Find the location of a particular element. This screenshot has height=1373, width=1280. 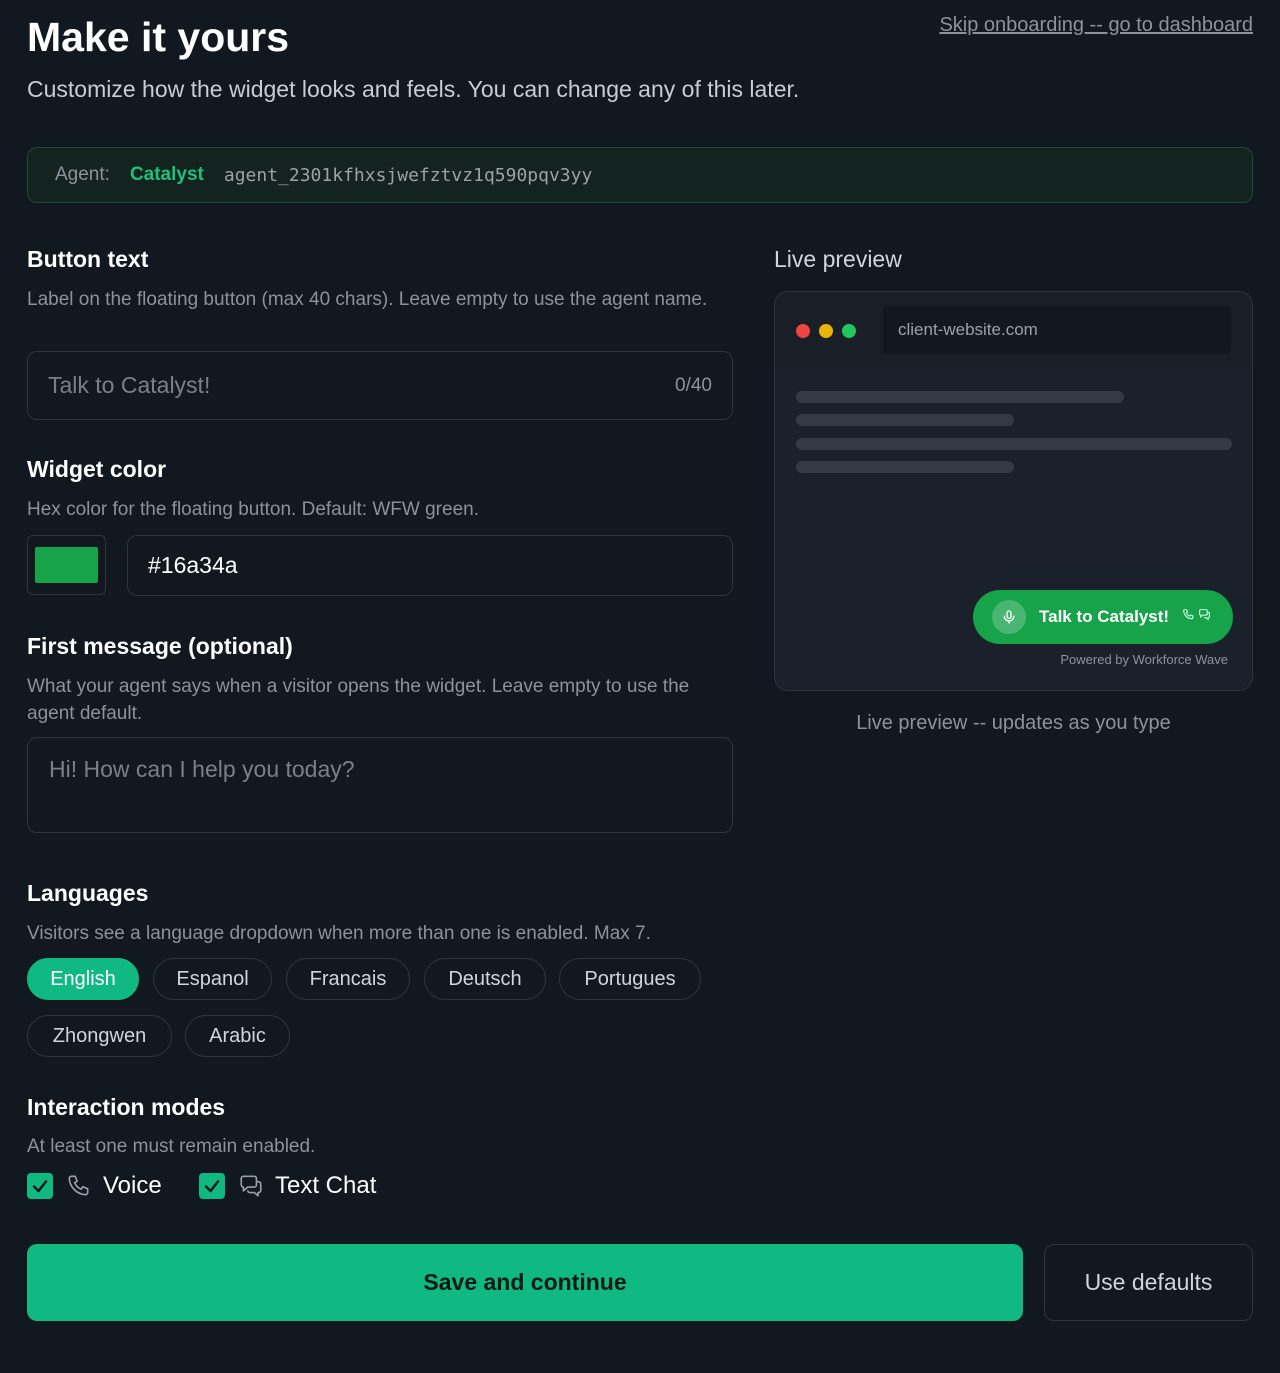

window-maximize-dot is located at coordinates (849, 331).